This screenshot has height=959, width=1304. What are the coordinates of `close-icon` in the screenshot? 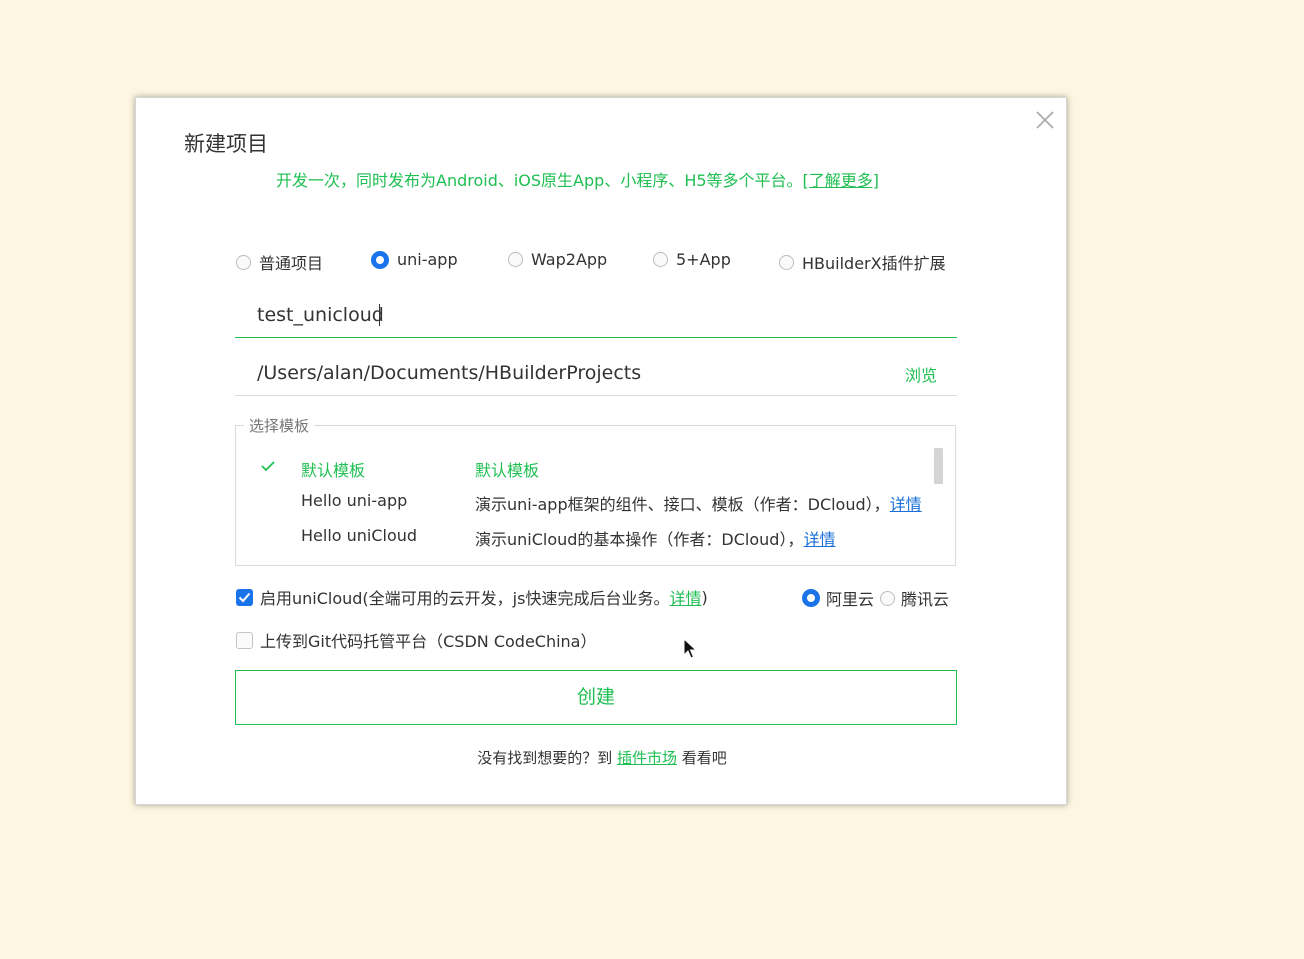 It's located at (1045, 120).